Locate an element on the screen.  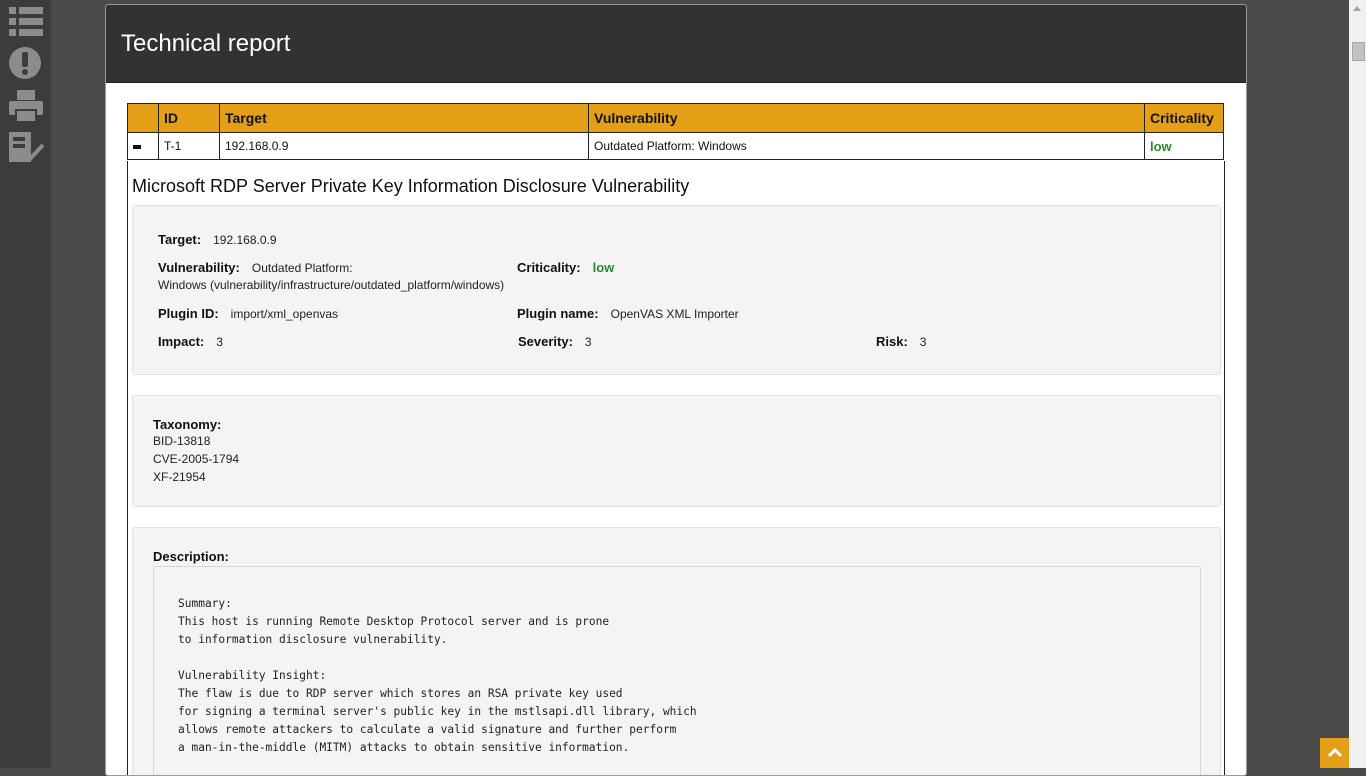
impact-field: Impact: 3 is located at coordinates (190, 341).